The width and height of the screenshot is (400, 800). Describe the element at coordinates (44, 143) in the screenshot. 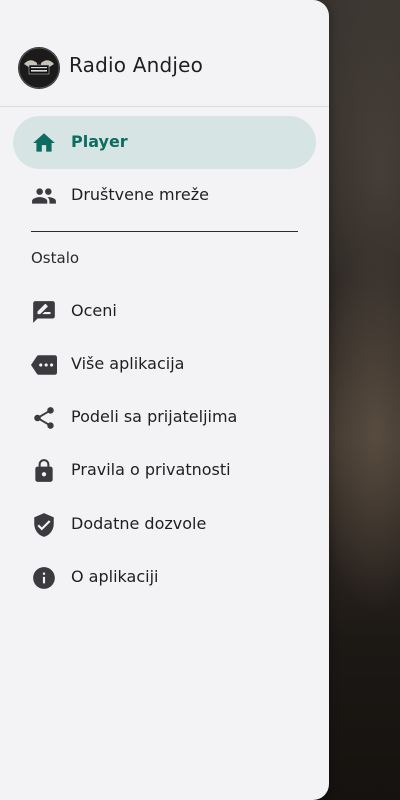

I see `home-icon` at that location.